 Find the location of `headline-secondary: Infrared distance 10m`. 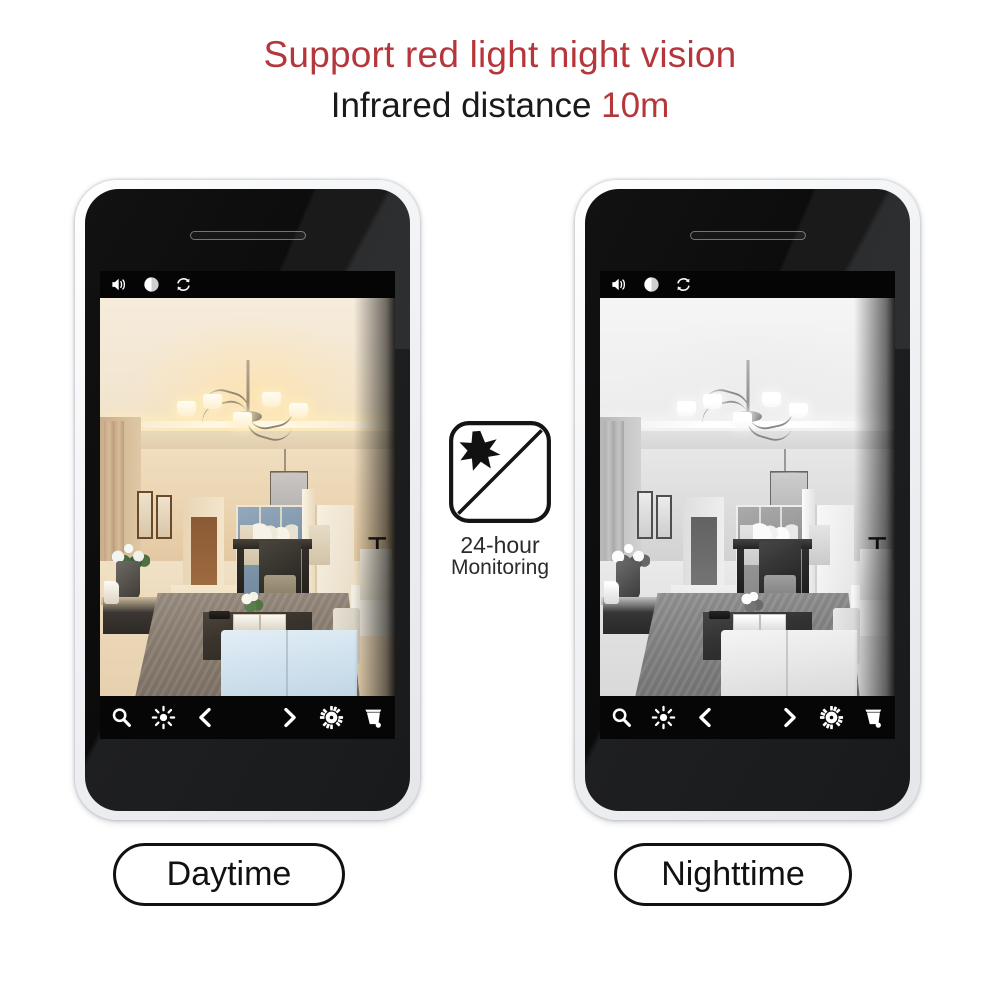

headline-secondary: Infrared distance 10m is located at coordinates (500, 106).